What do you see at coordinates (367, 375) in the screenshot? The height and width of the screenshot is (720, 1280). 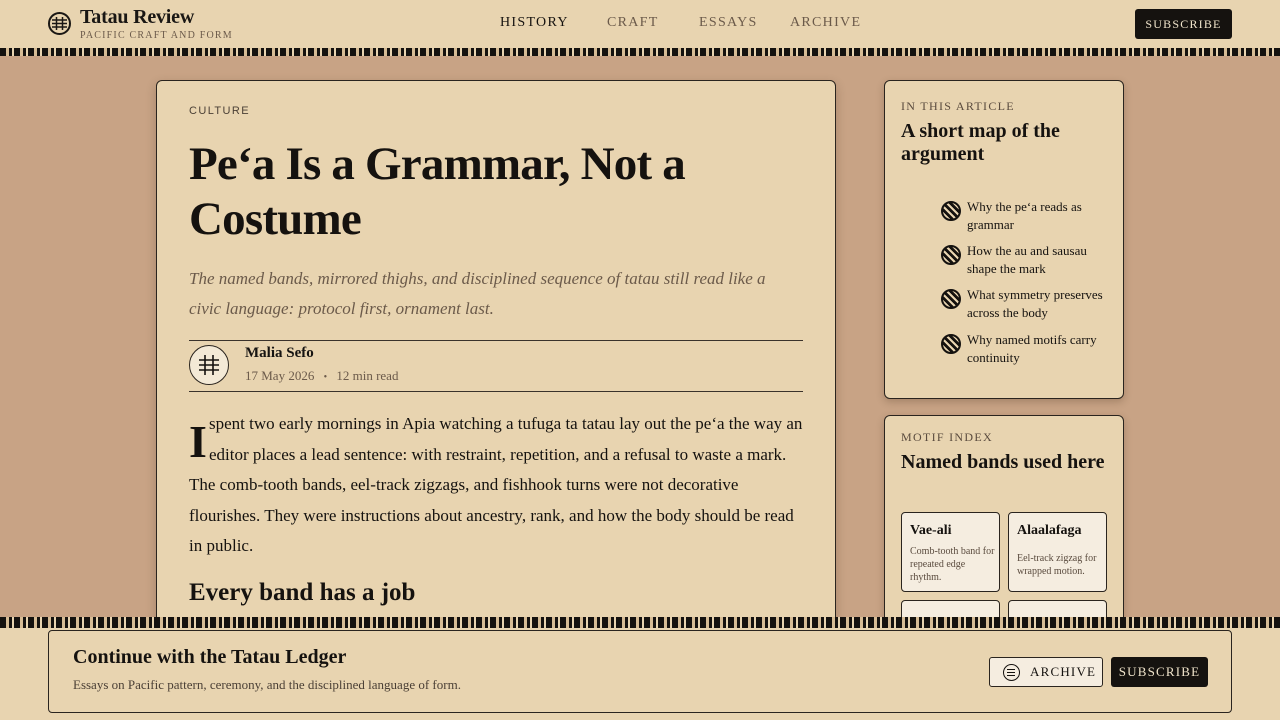 I see `read-time: 12 min read` at bounding box center [367, 375].